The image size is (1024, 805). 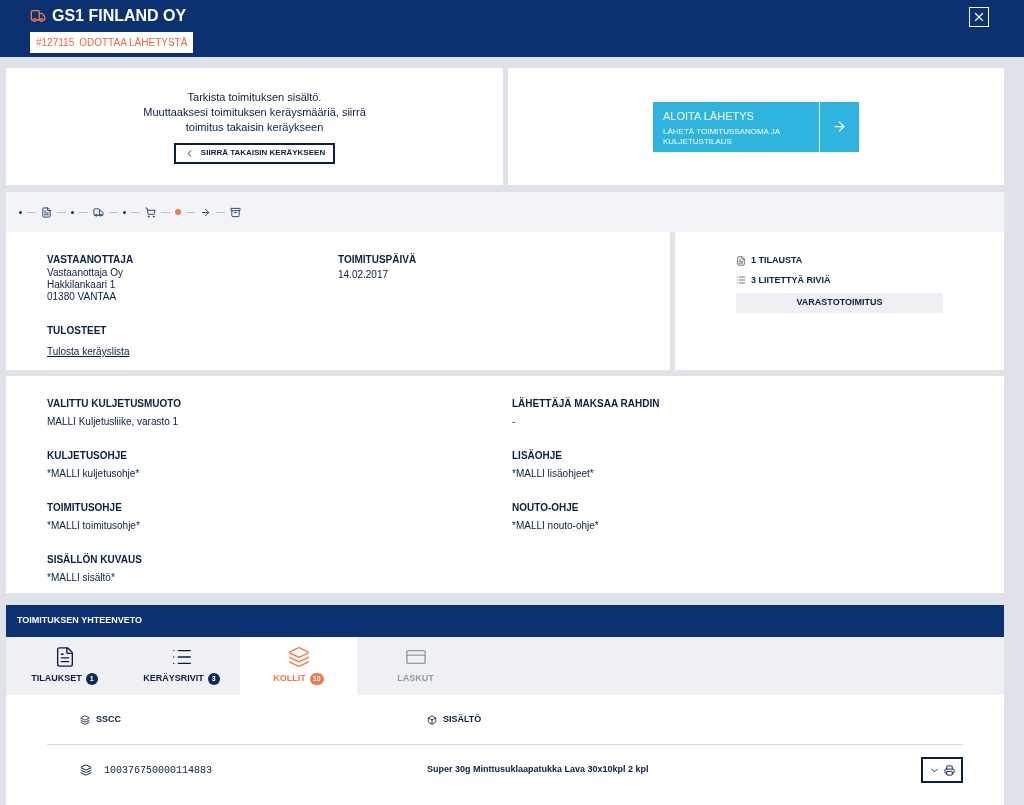 I want to click on box-icon, so click(x=432, y=719).